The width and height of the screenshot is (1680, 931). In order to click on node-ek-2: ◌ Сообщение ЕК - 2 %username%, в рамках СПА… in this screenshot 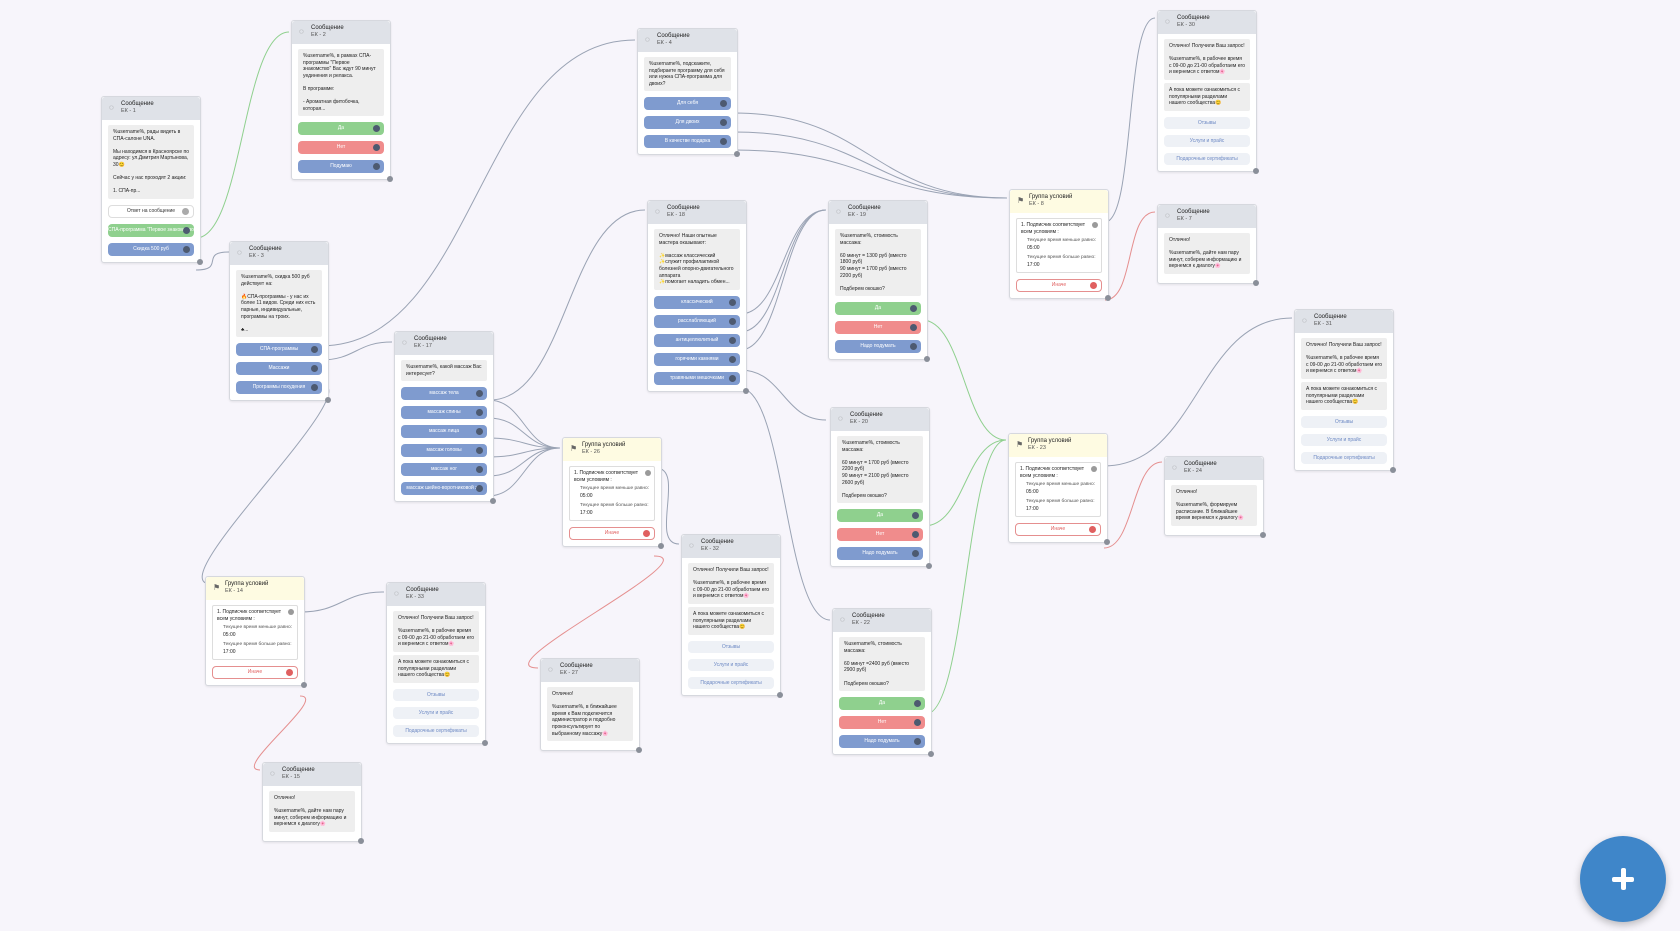, I will do `click(342, 101)`.